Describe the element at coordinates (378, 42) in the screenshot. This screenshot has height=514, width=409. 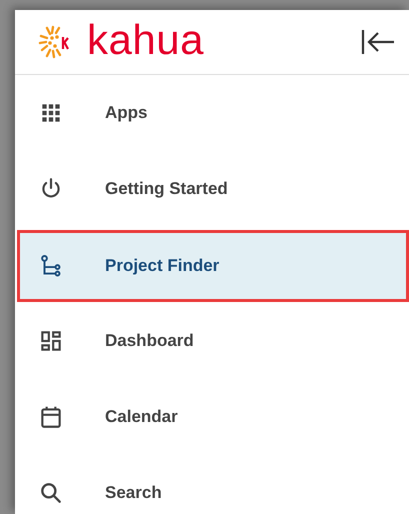
I see `collapse-sidebar-button` at that location.